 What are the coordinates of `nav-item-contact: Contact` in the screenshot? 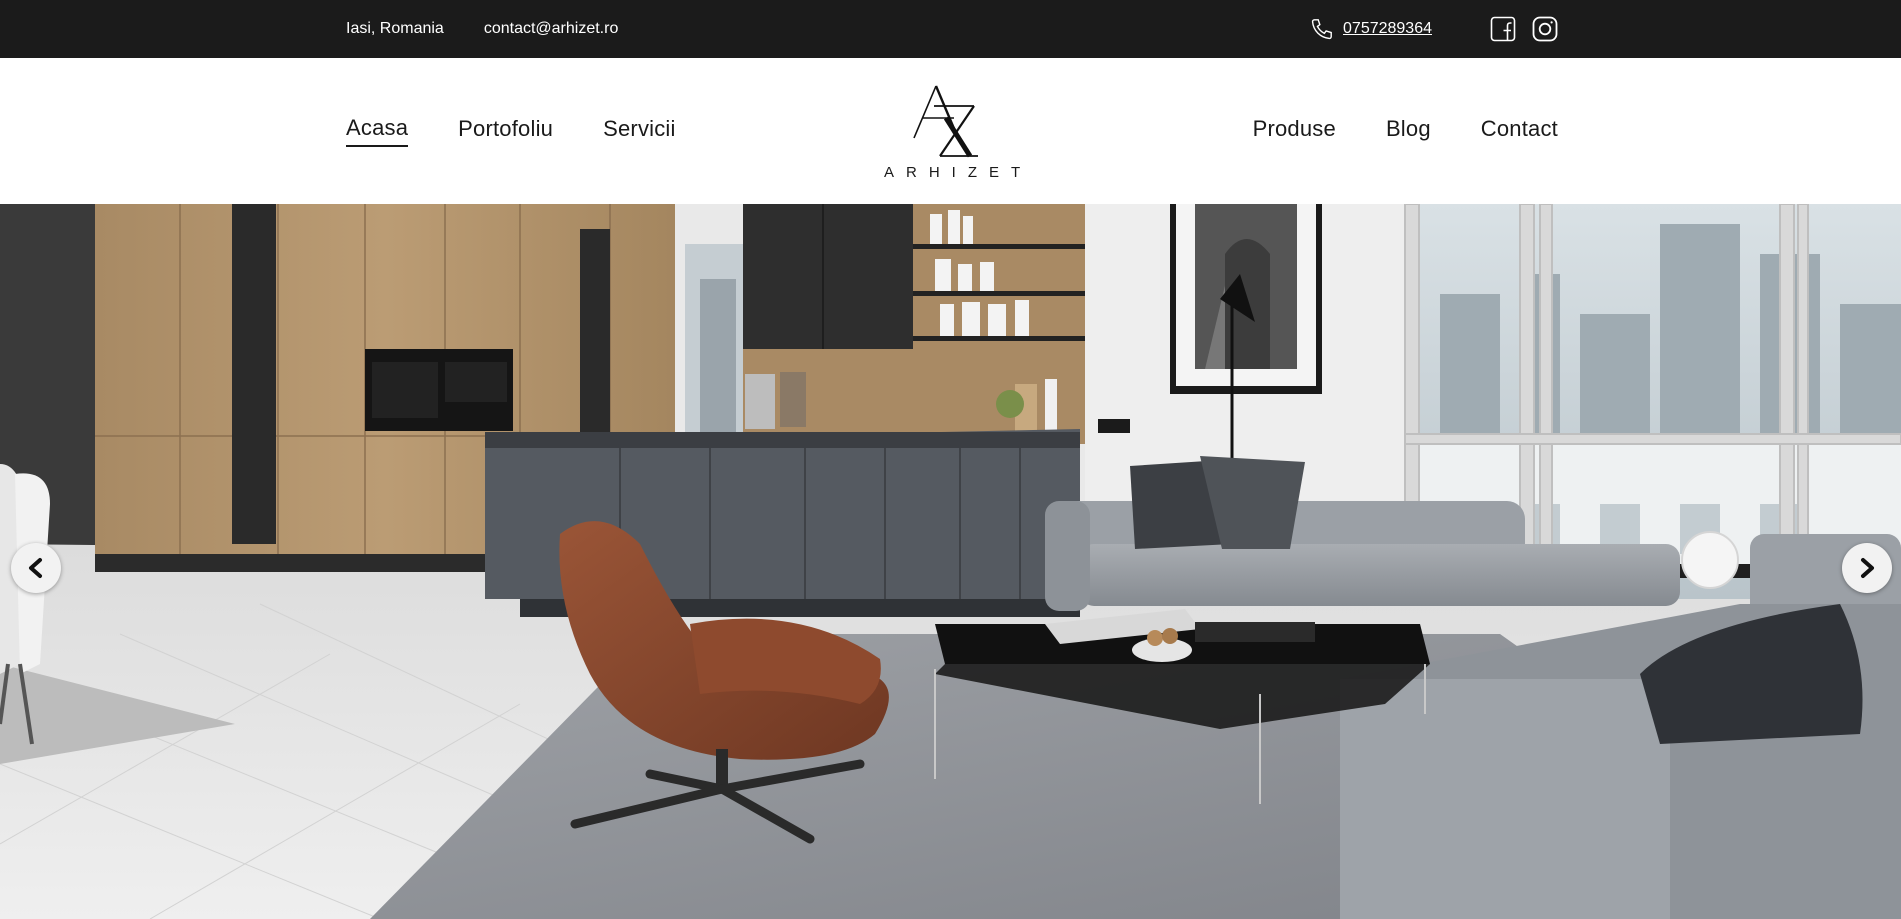 It's located at (1519, 131).